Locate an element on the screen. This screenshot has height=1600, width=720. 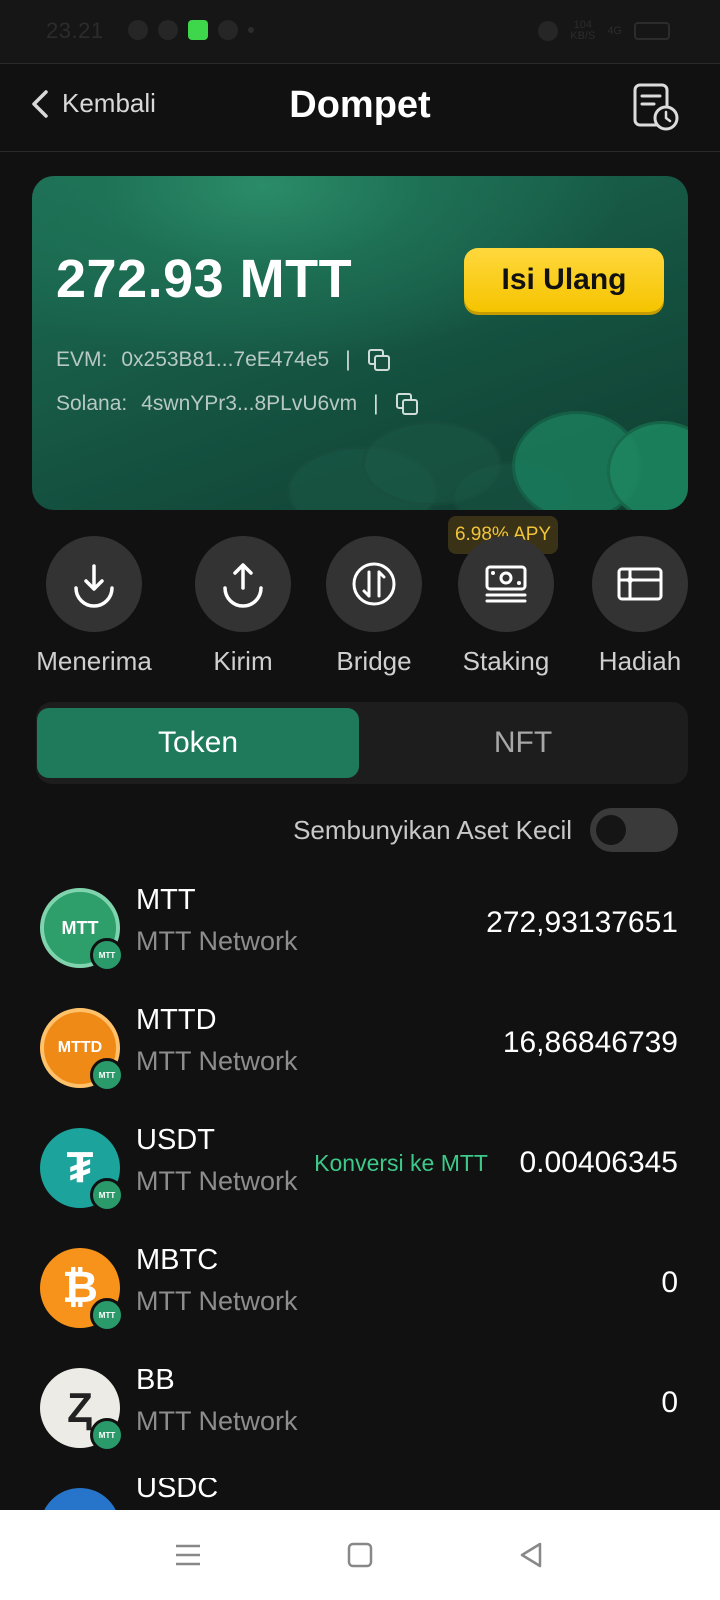
bridge-icon is located at coordinates (374, 584).